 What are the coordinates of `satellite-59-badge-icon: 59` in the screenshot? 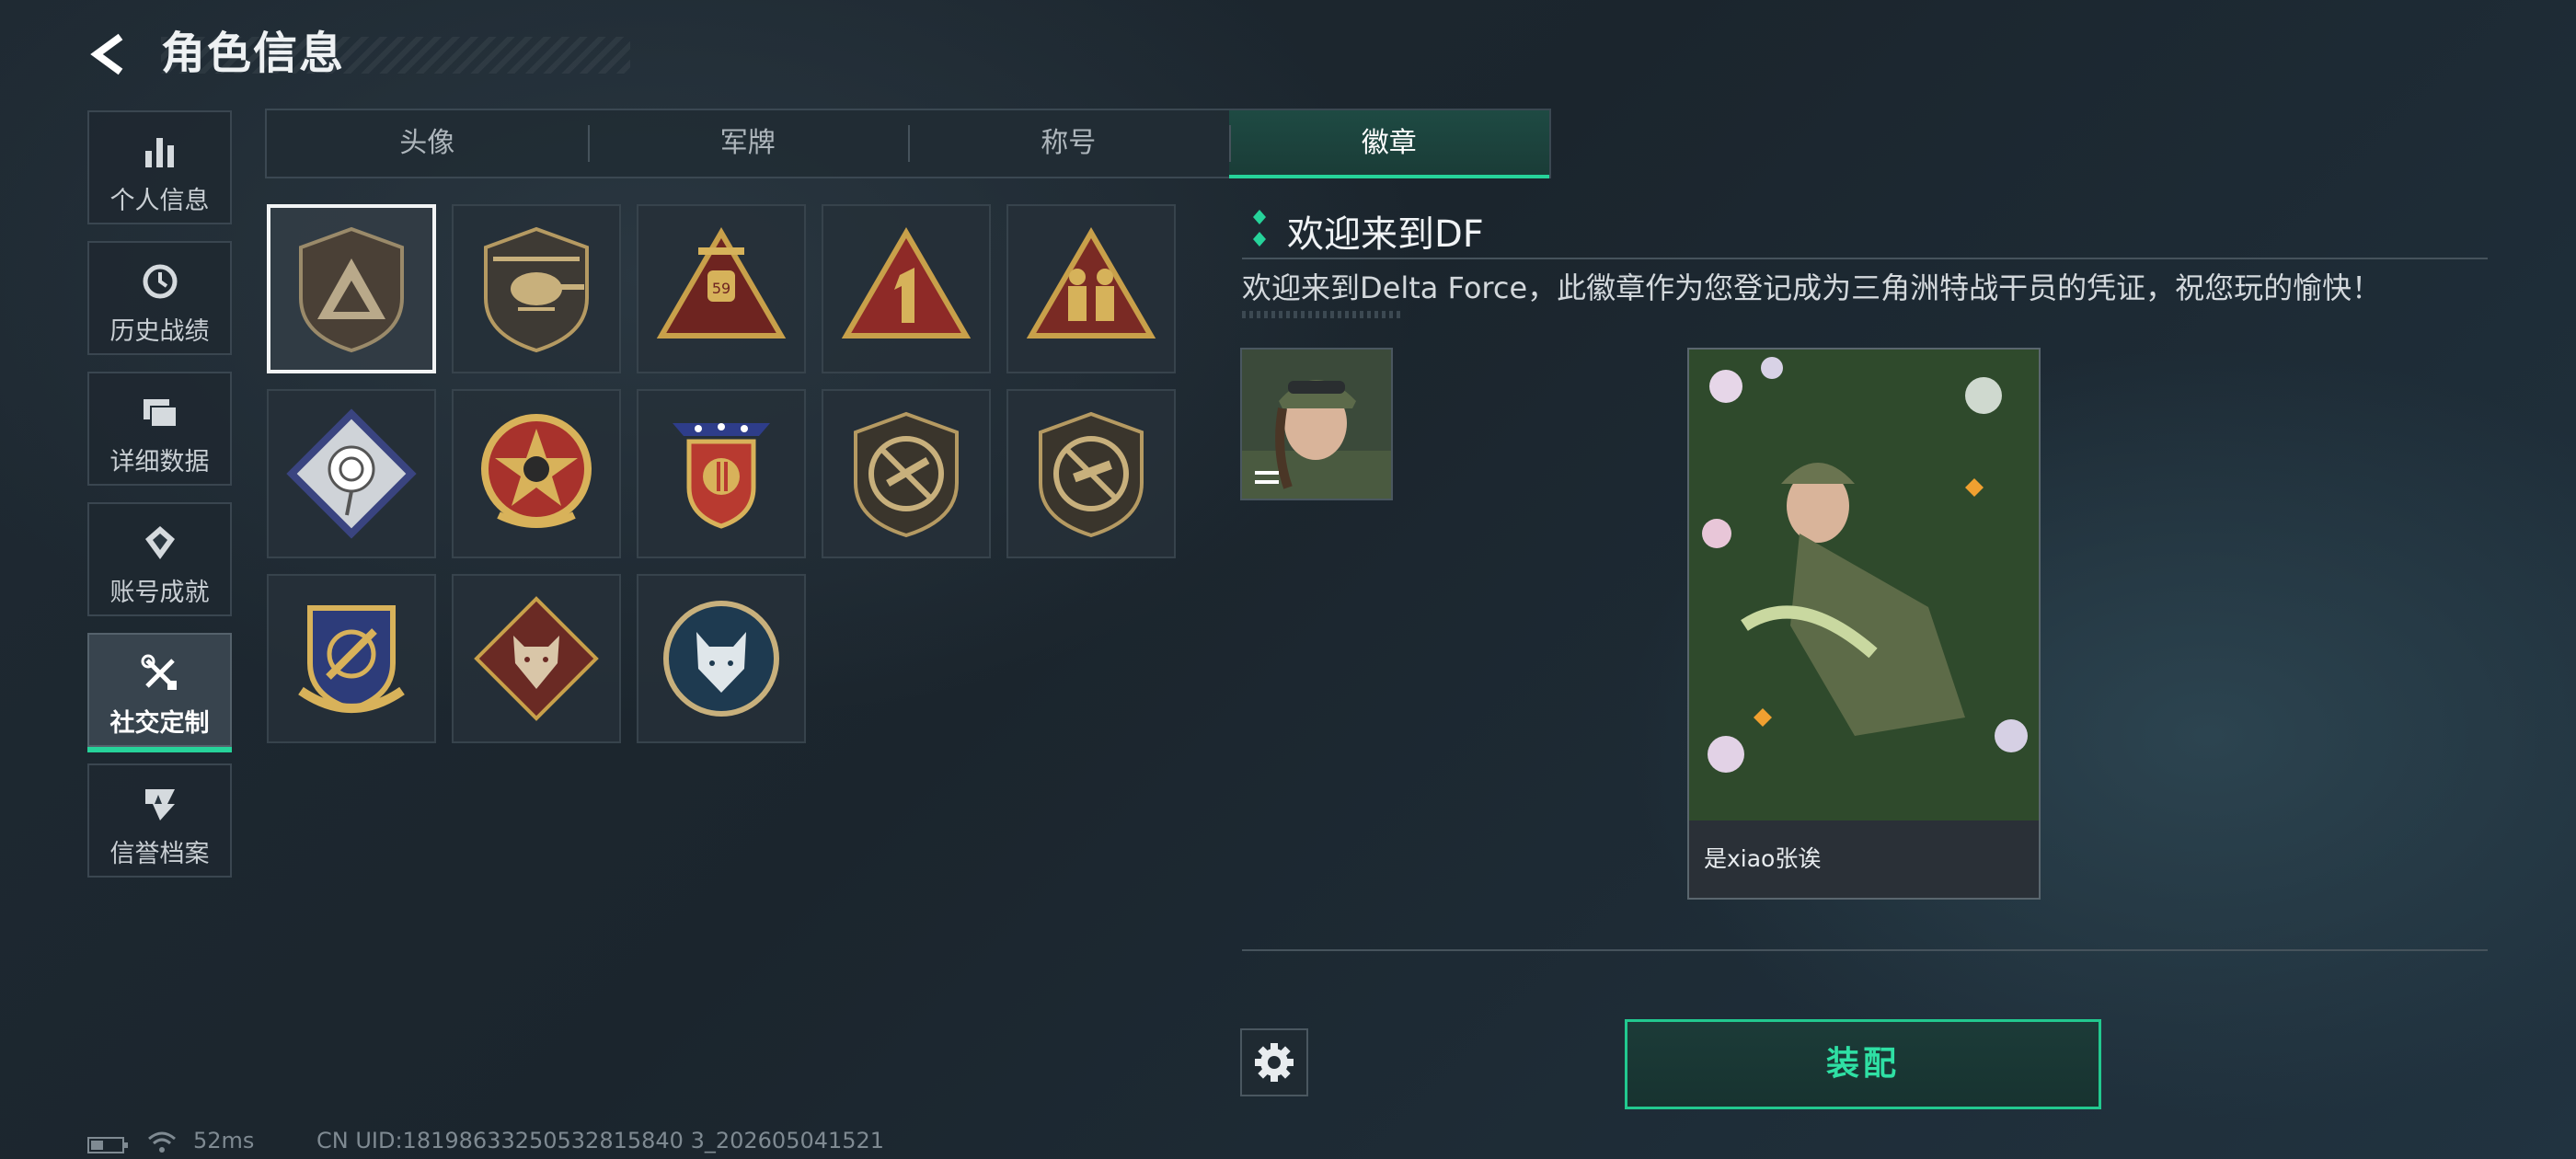 It's located at (721, 283).